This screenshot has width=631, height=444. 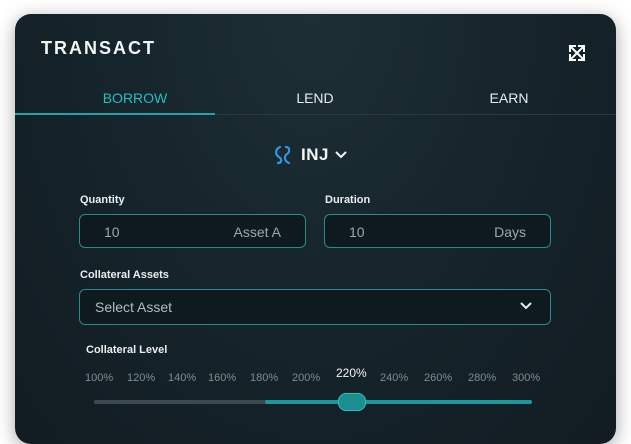 What do you see at coordinates (502, 102) in the screenshot?
I see `tab-earn: EARN` at bounding box center [502, 102].